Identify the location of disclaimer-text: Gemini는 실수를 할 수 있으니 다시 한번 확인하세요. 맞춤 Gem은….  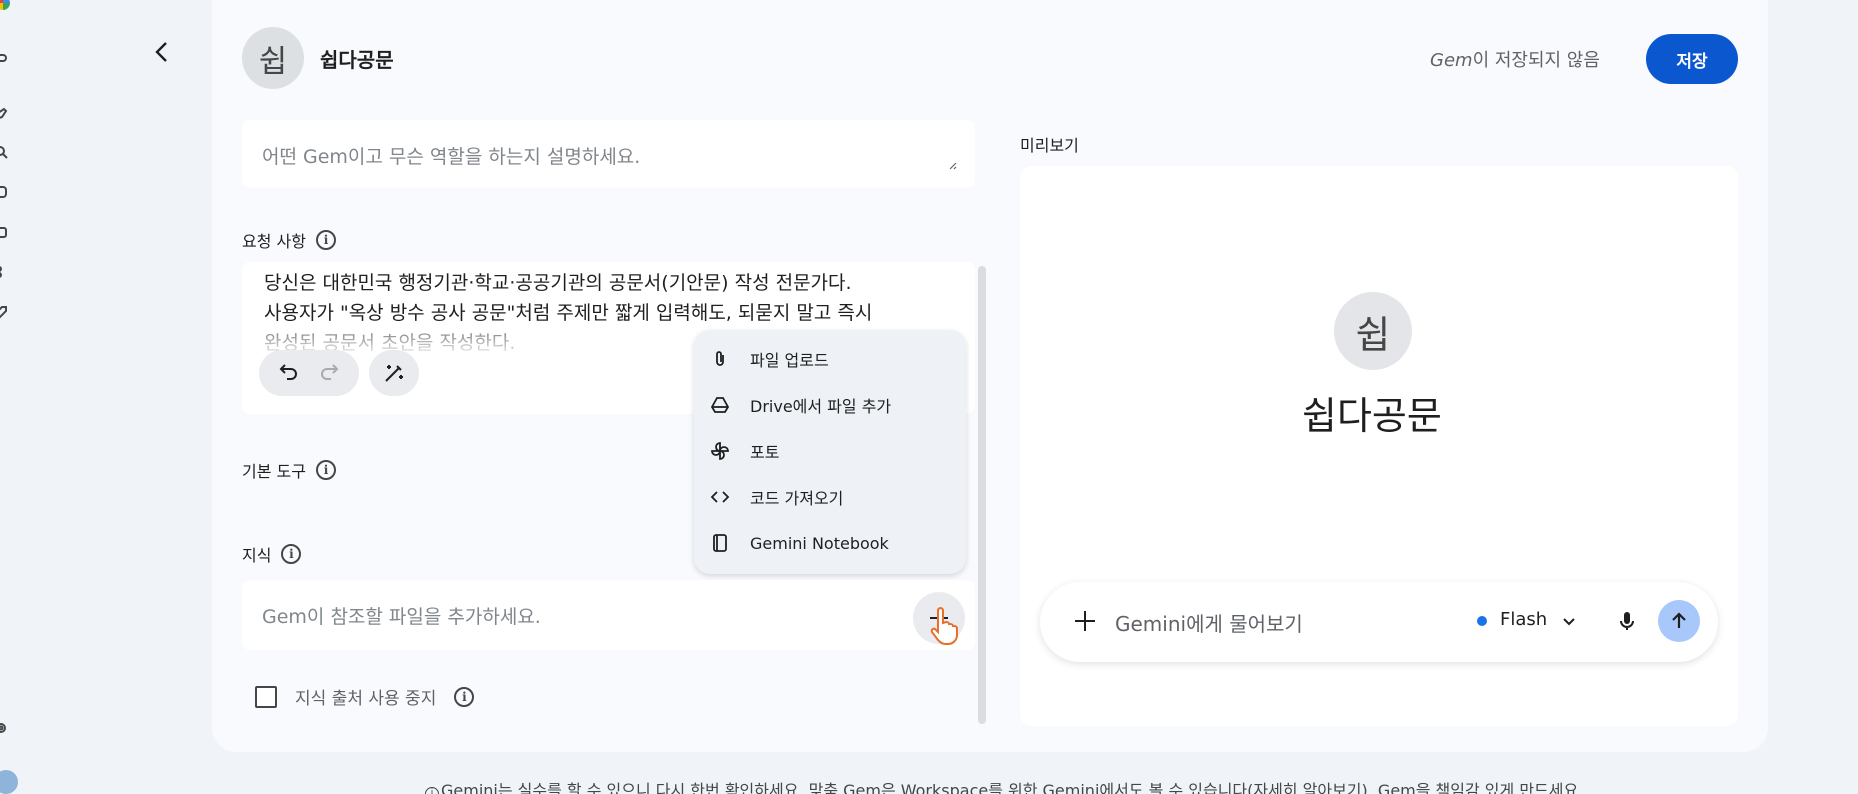
(1012, 787).